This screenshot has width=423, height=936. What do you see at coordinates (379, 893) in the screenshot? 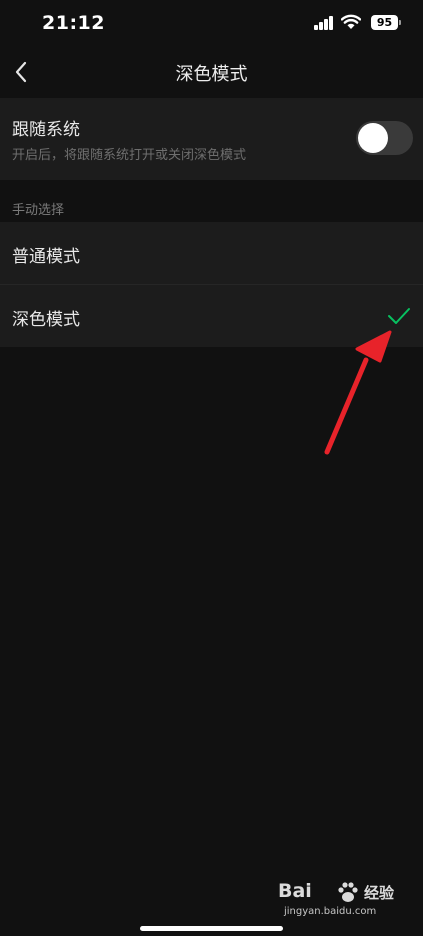
I see `watermark-brand-suffix: 经验` at bounding box center [379, 893].